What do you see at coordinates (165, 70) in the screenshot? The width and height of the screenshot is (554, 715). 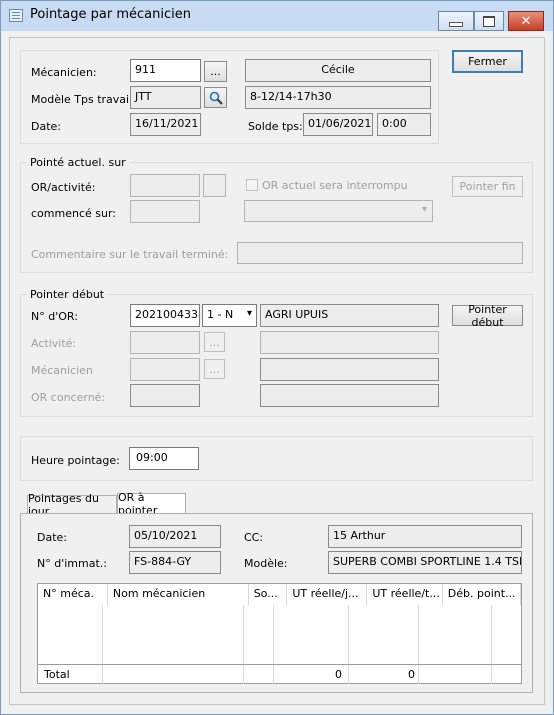 I see `mecanicien-input: 911` at bounding box center [165, 70].